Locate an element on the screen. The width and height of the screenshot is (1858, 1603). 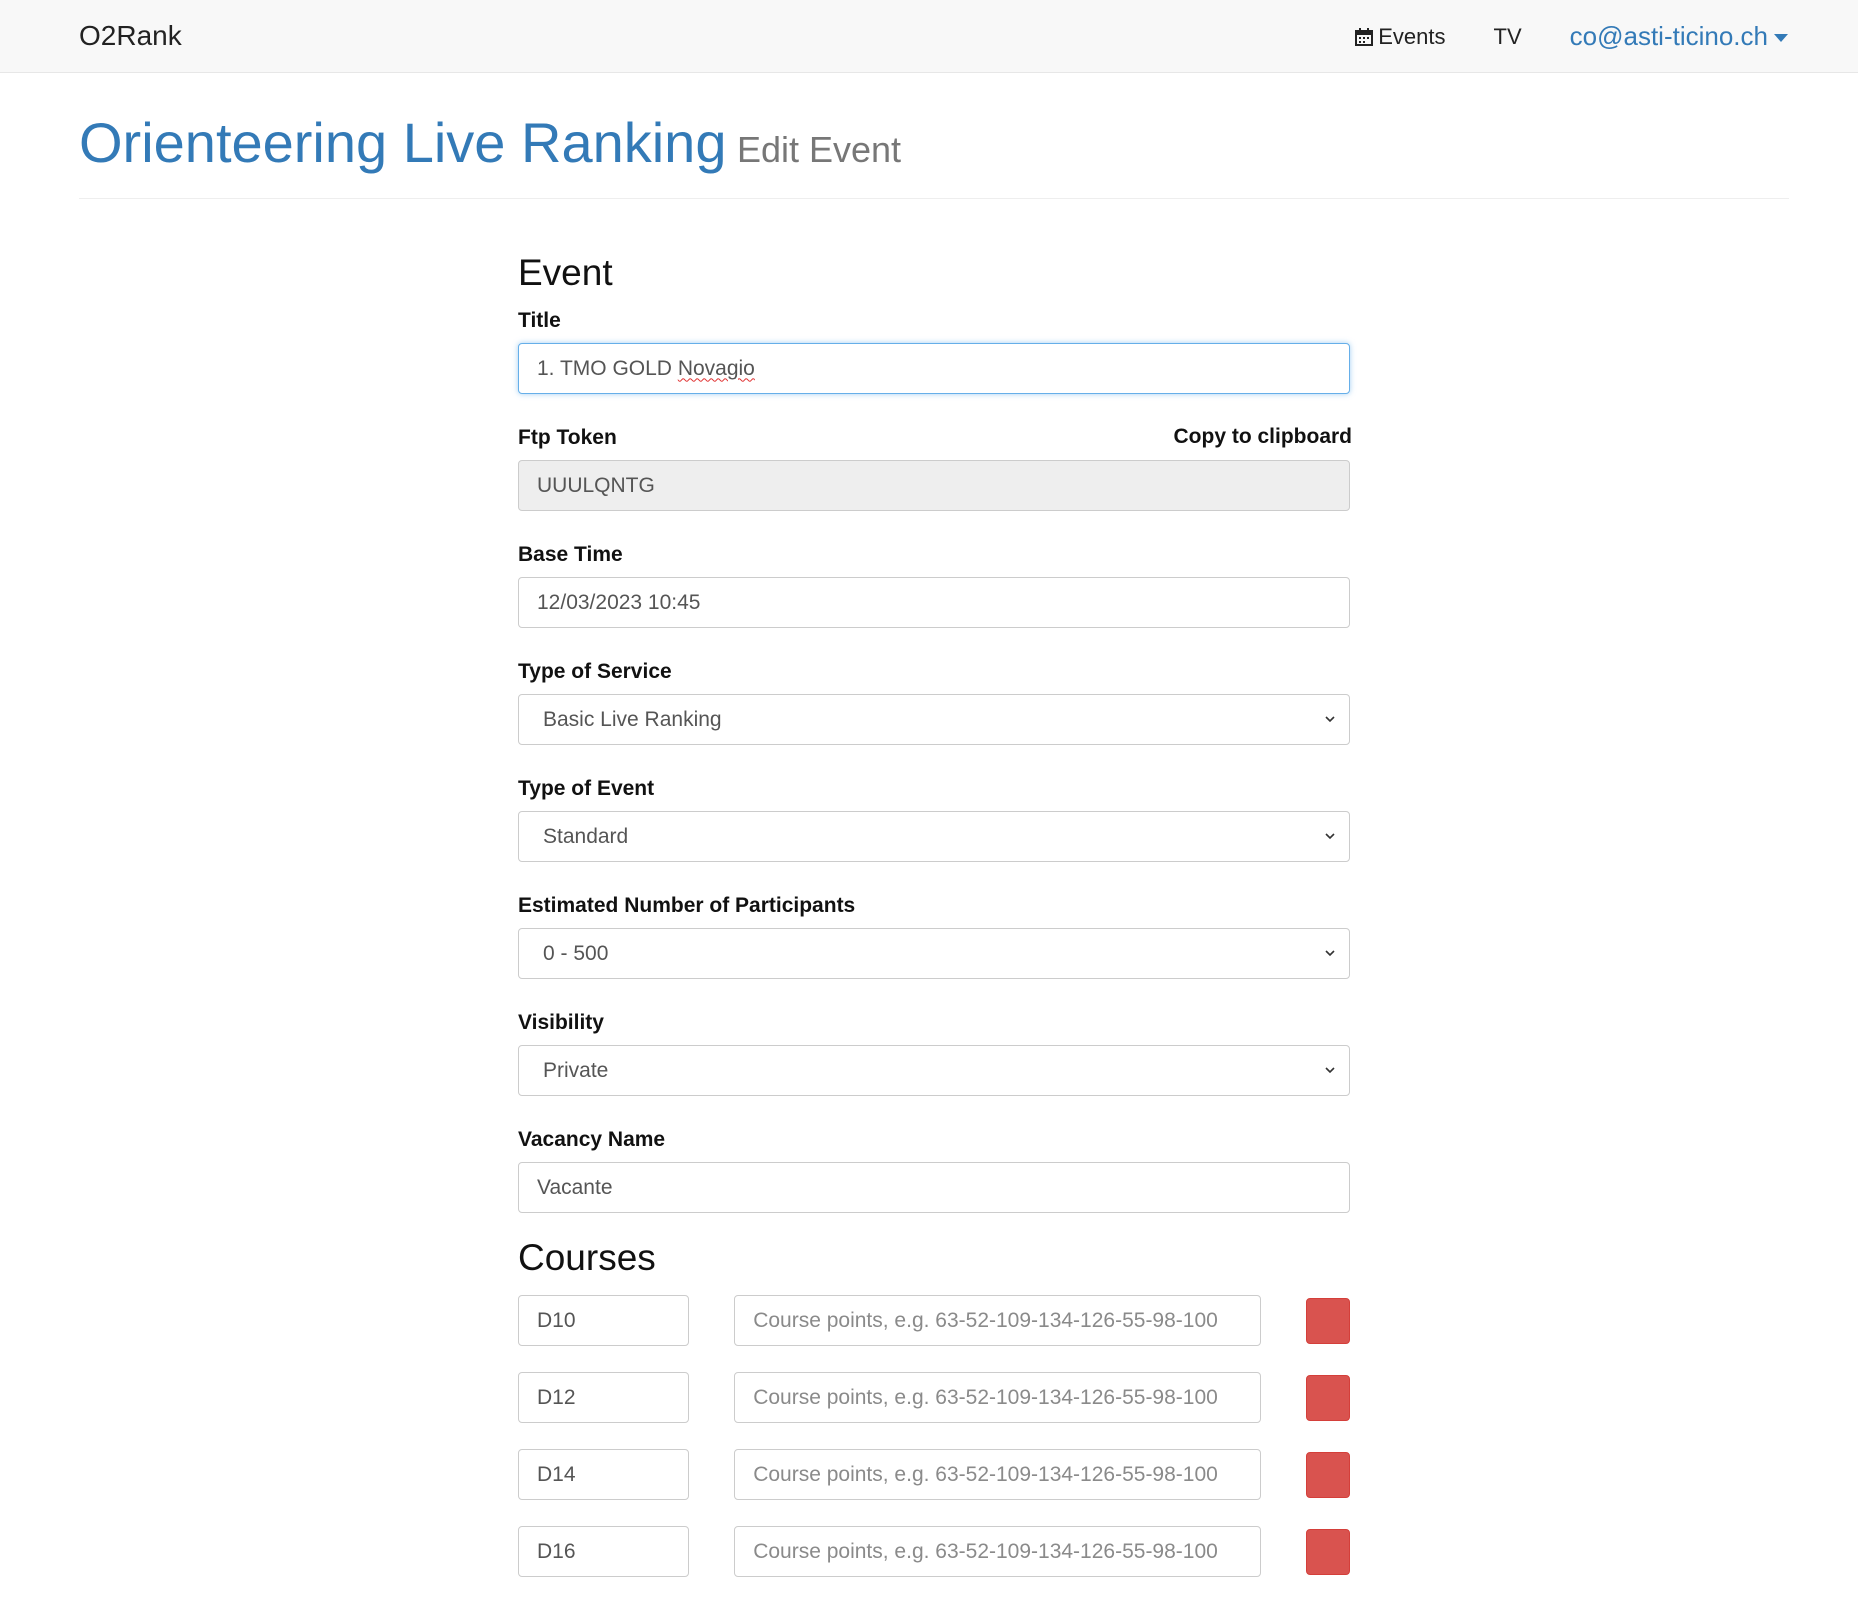
course-name-input: D14 is located at coordinates (604, 1474).